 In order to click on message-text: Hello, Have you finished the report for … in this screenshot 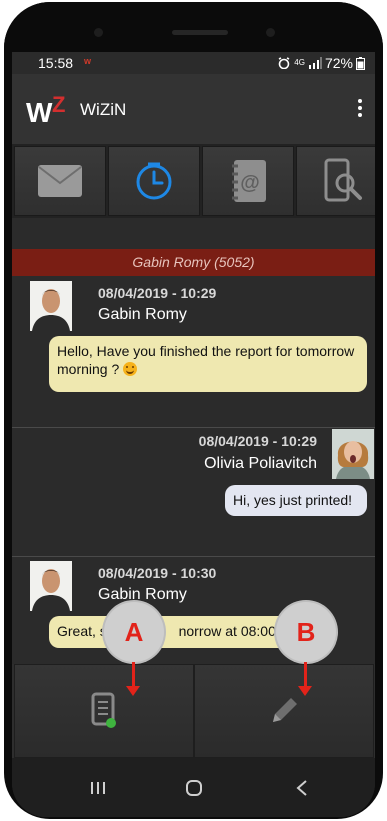, I will do `click(206, 360)`.